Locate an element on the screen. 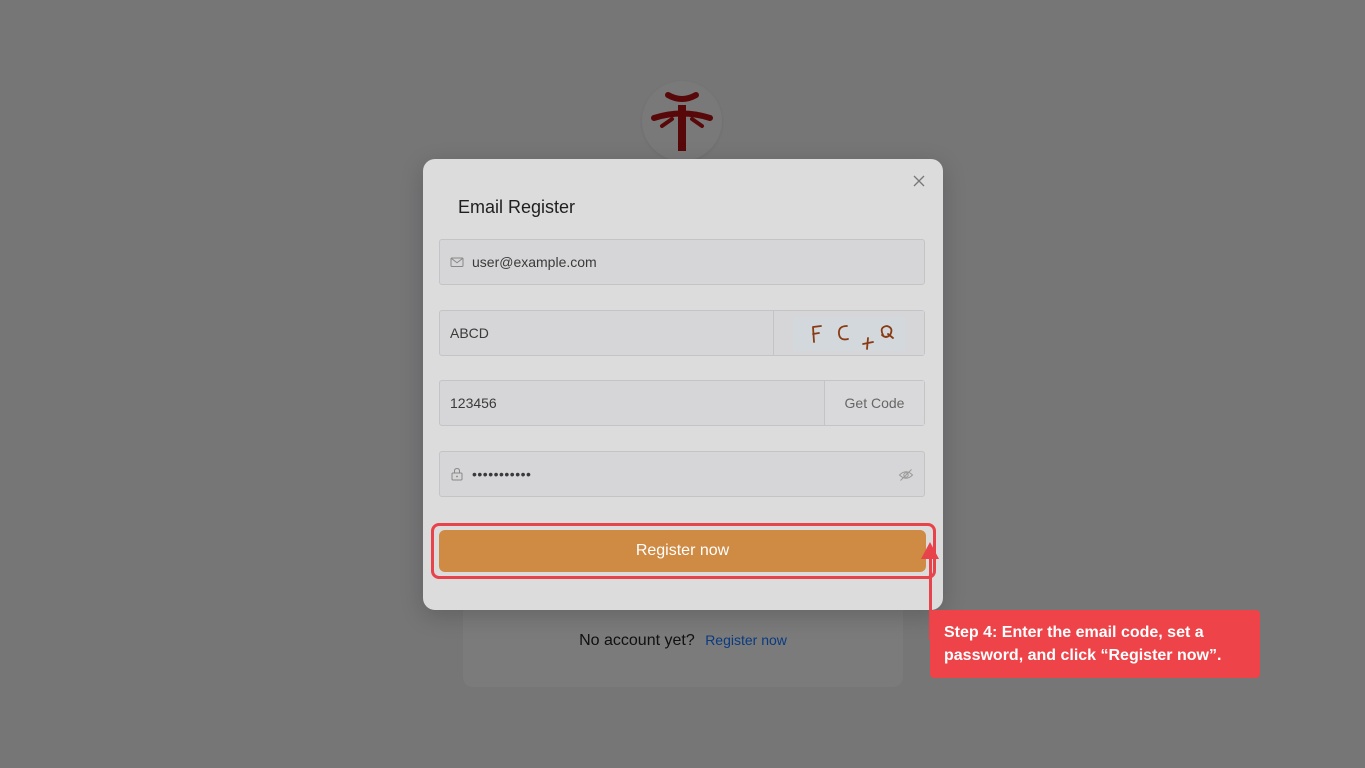  email-code-field: 123456 Get Code is located at coordinates (682, 403).